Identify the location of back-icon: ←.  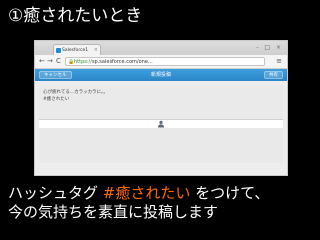
(42, 61).